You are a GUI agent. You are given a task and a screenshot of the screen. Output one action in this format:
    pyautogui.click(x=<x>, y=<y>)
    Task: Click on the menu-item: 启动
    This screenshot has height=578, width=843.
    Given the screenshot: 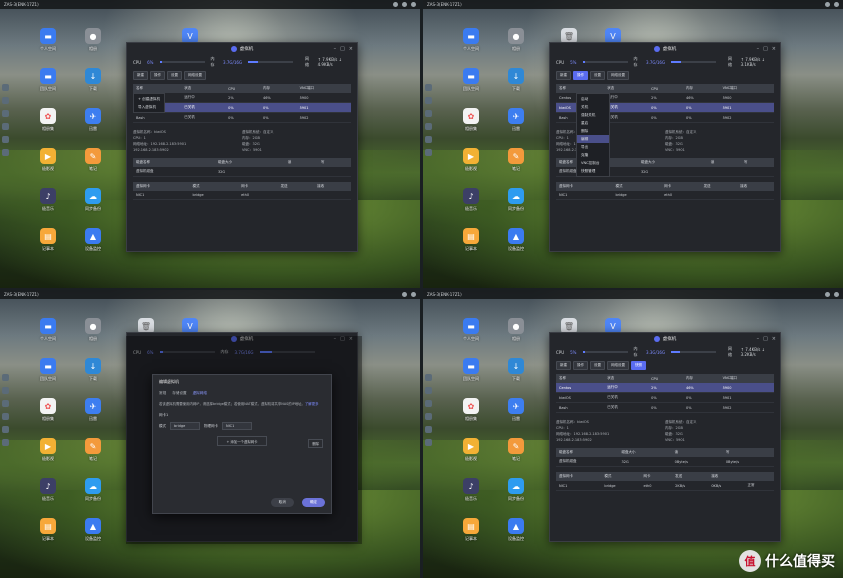 What is the action you would take?
    pyautogui.click(x=593, y=99)
    